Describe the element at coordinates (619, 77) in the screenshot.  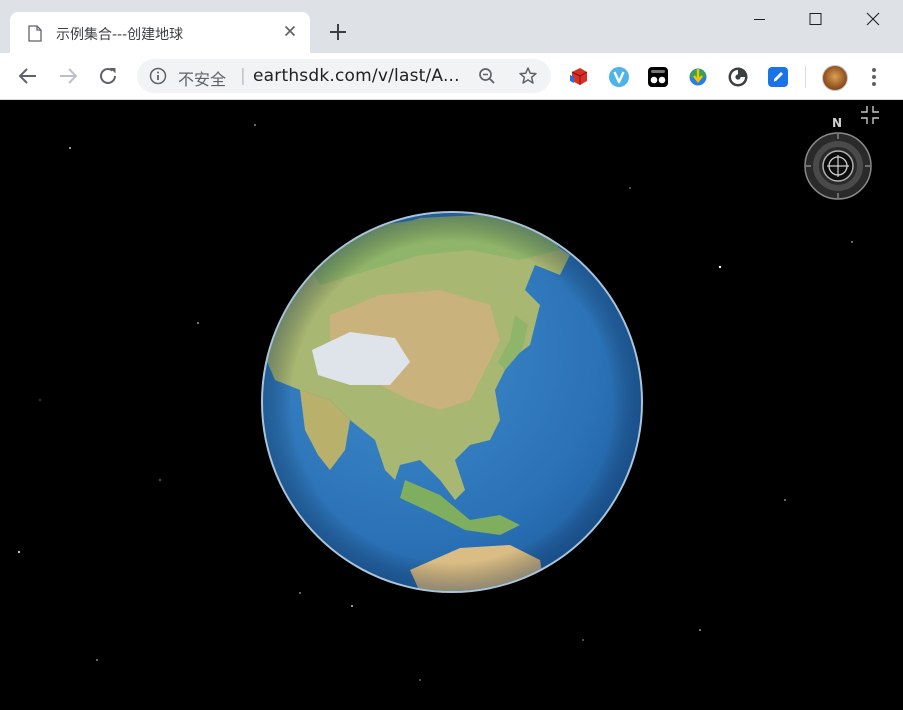
I see `v-extension-icon` at that location.